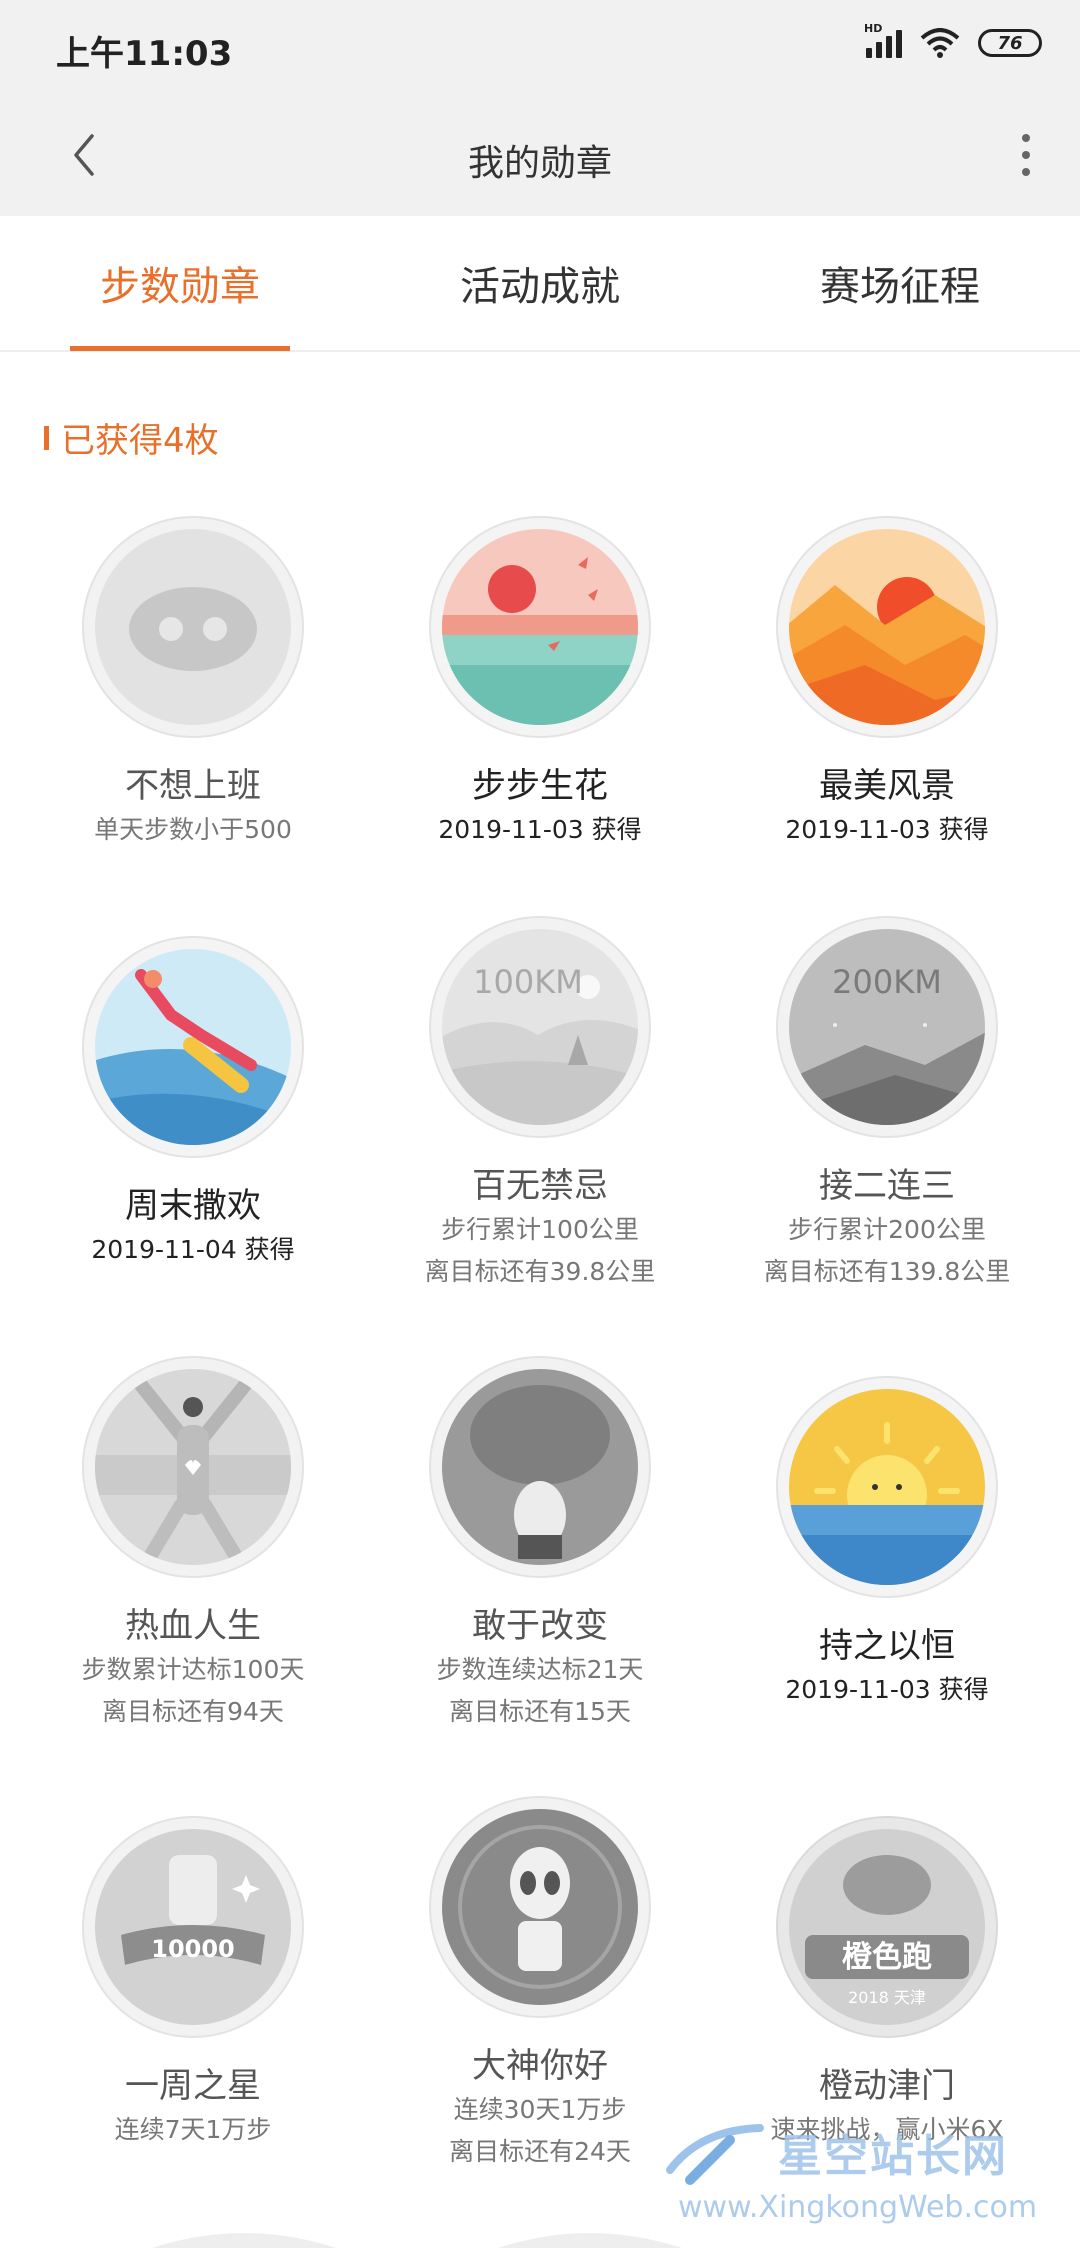 The image size is (1080, 2248). I want to click on medal-name: 接二连三, so click(887, 1186).